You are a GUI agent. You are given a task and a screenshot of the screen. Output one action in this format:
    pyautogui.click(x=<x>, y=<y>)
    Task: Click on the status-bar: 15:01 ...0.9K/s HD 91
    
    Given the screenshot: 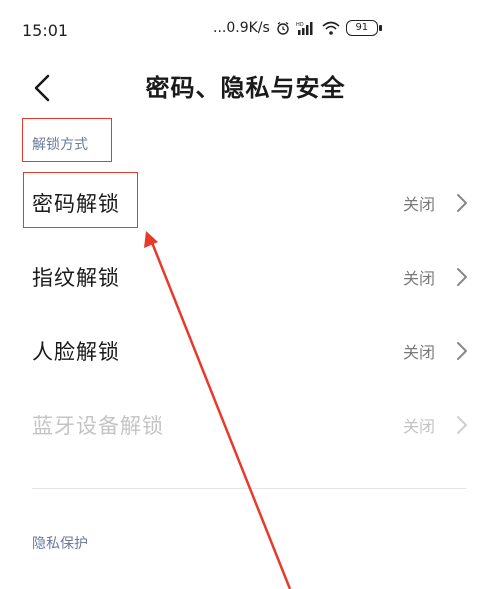 What is the action you would take?
    pyautogui.click(x=245, y=32)
    